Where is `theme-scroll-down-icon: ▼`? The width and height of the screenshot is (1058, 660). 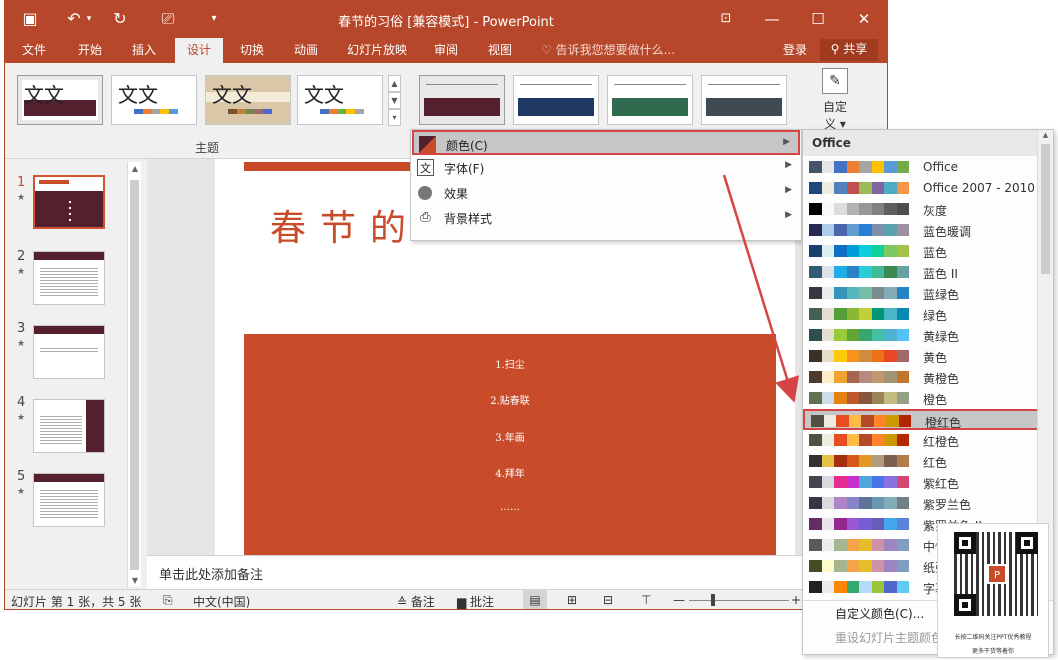
theme-scroll-down-icon: ▼ is located at coordinates (394, 100).